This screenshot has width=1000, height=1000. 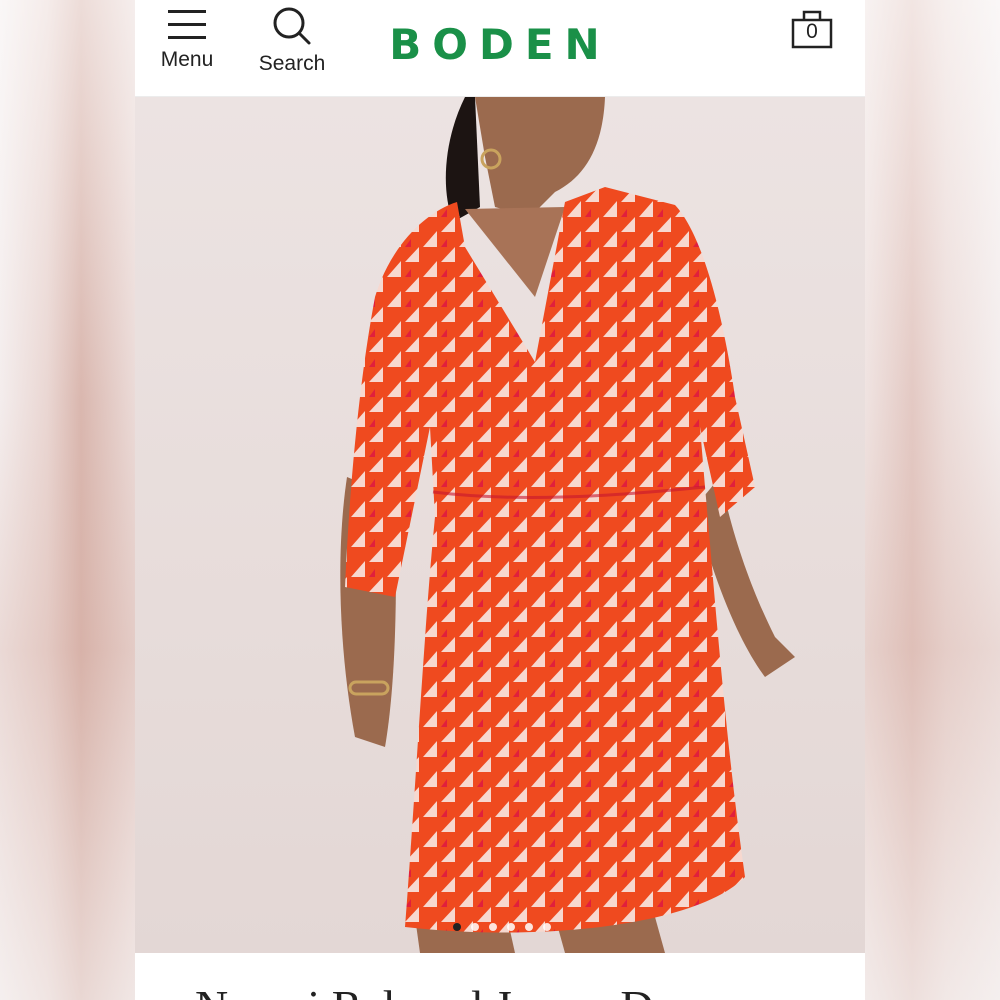 I want to click on hamburger-icon, so click(x=187, y=24).